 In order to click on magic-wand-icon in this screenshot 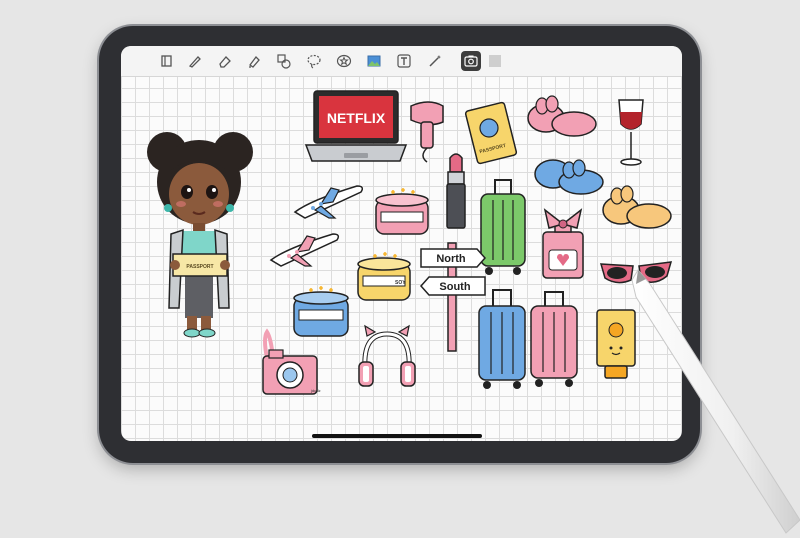, I will do `click(435, 61)`.